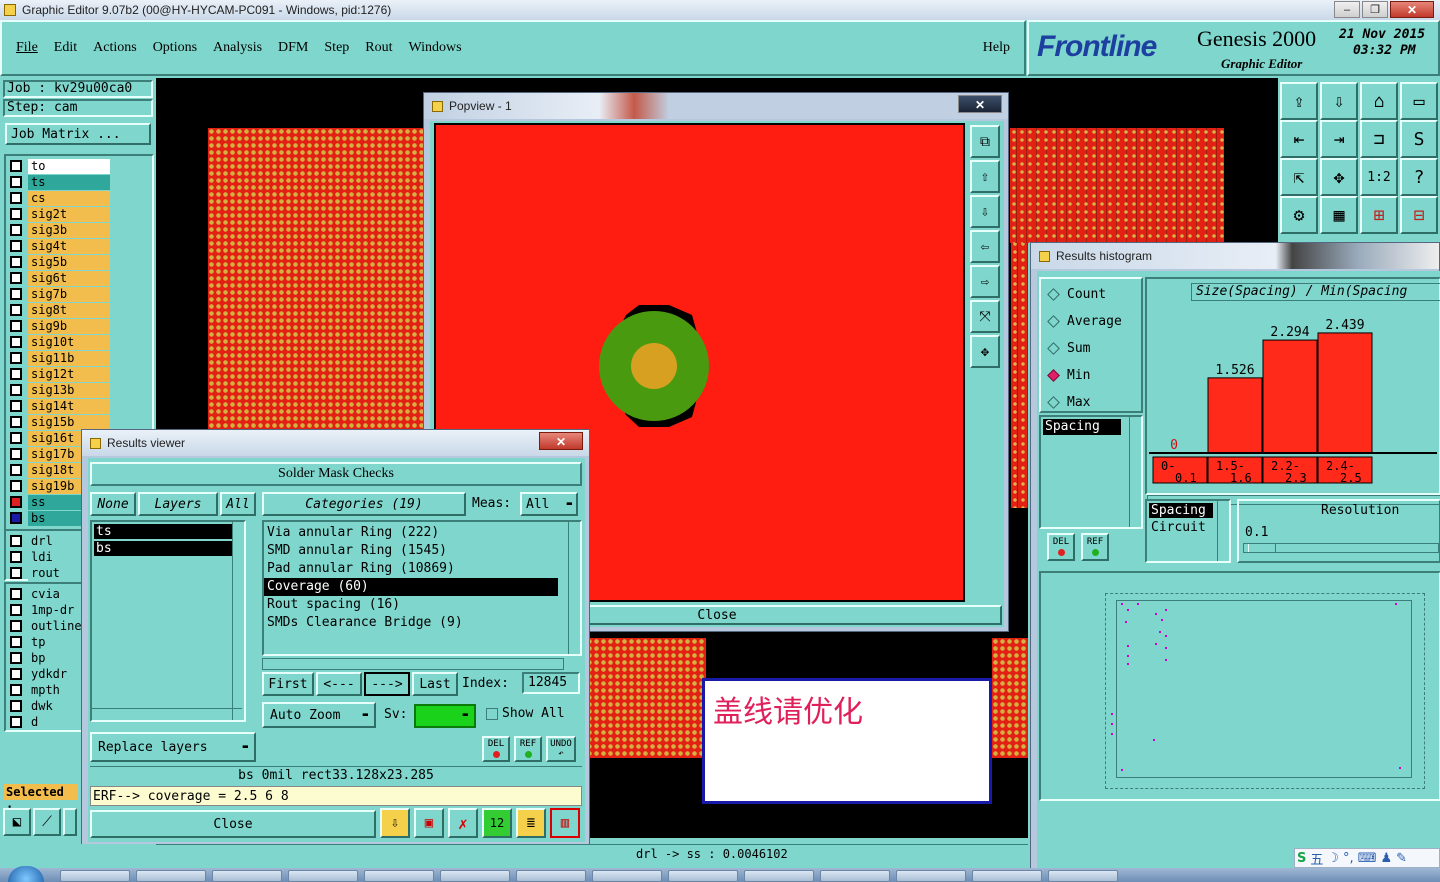 This screenshot has height=882, width=1440. What do you see at coordinates (1181, 510) in the screenshot?
I see `spacing-item: Spacing` at bounding box center [1181, 510].